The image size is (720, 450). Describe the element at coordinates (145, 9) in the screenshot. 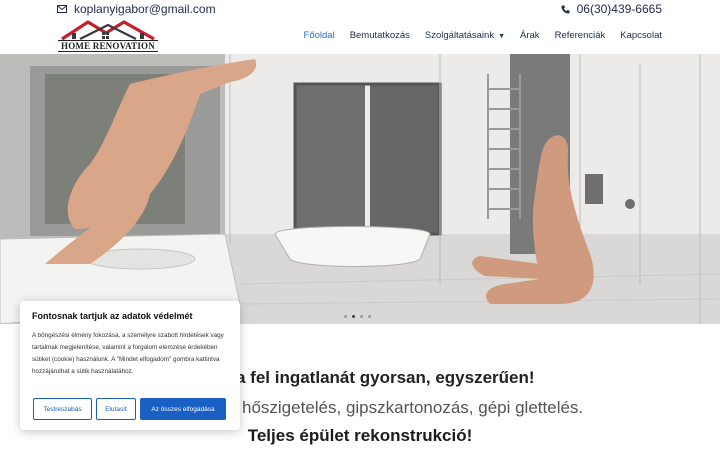

I see `email-text: koplanyigabor@gmail.com` at that location.